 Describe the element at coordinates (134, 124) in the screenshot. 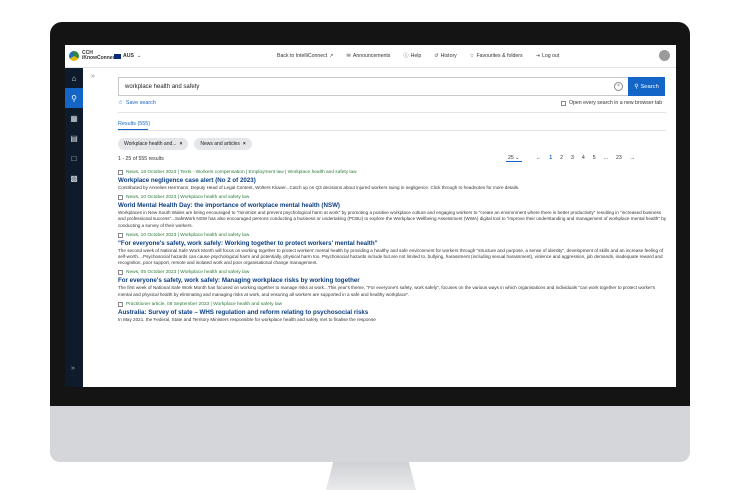

I see `tab-results: Results (555)` at that location.